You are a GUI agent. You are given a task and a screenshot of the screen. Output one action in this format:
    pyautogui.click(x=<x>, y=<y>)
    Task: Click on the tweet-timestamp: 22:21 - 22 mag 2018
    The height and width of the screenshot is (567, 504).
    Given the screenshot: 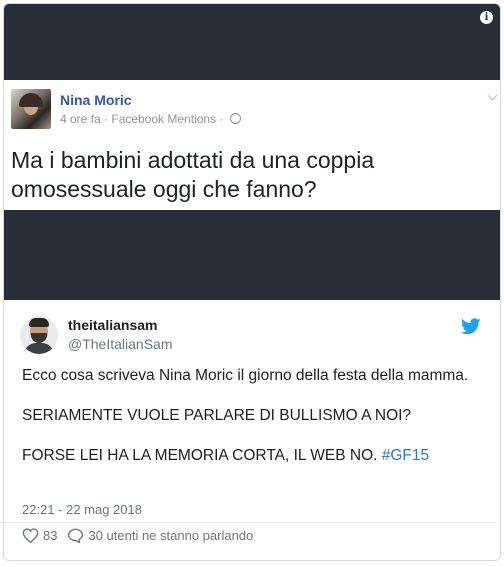 What is the action you would take?
    pyautogui.click(x=82, y=509)
    